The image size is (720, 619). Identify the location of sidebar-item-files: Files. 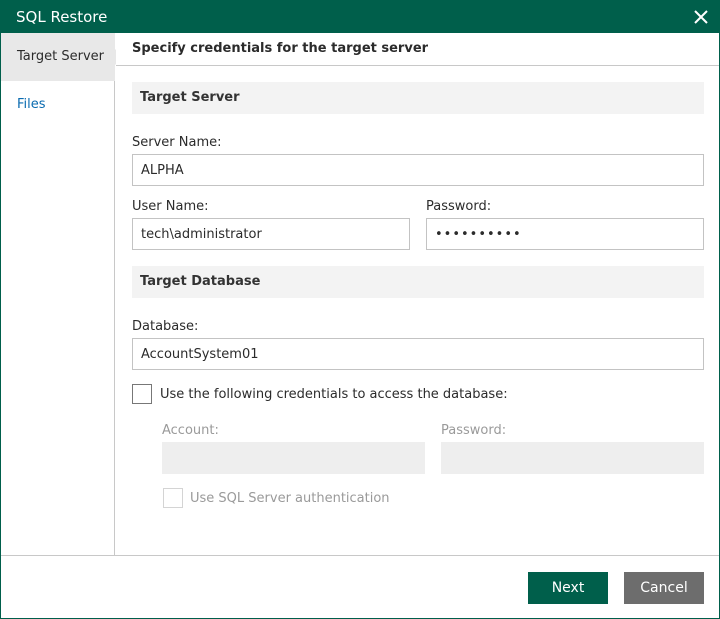
(58, 105).